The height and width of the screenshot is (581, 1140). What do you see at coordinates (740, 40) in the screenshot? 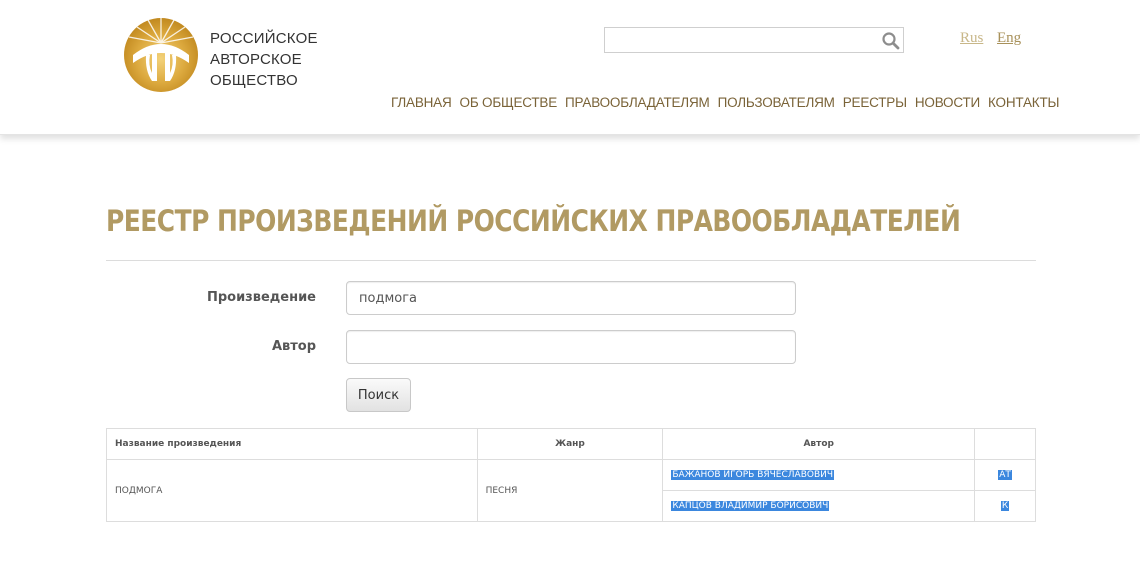
I see `site-search-input` at bounding box center [740, 40].